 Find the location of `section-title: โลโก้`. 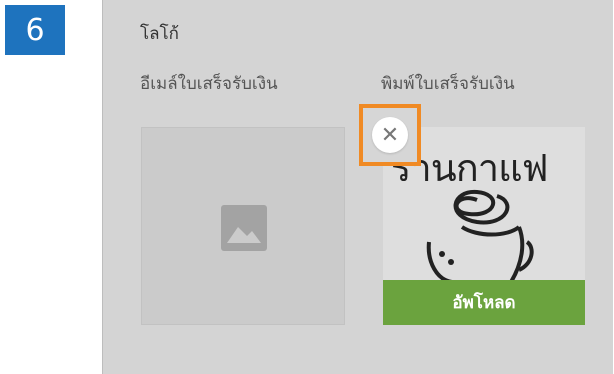

section-title: โลโก้ is located at coordinates (159, 34).